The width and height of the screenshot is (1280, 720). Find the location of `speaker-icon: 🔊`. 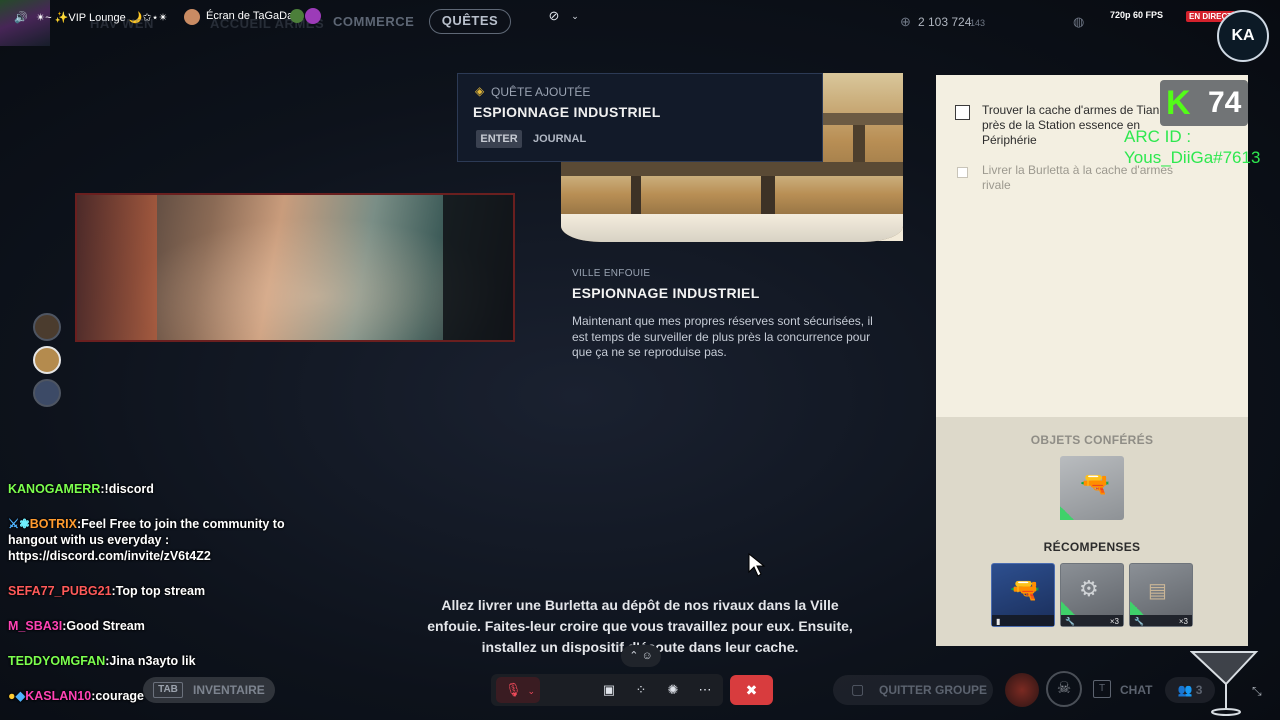

speaker-icon: 🔊 is located at coordinates (21, 17).